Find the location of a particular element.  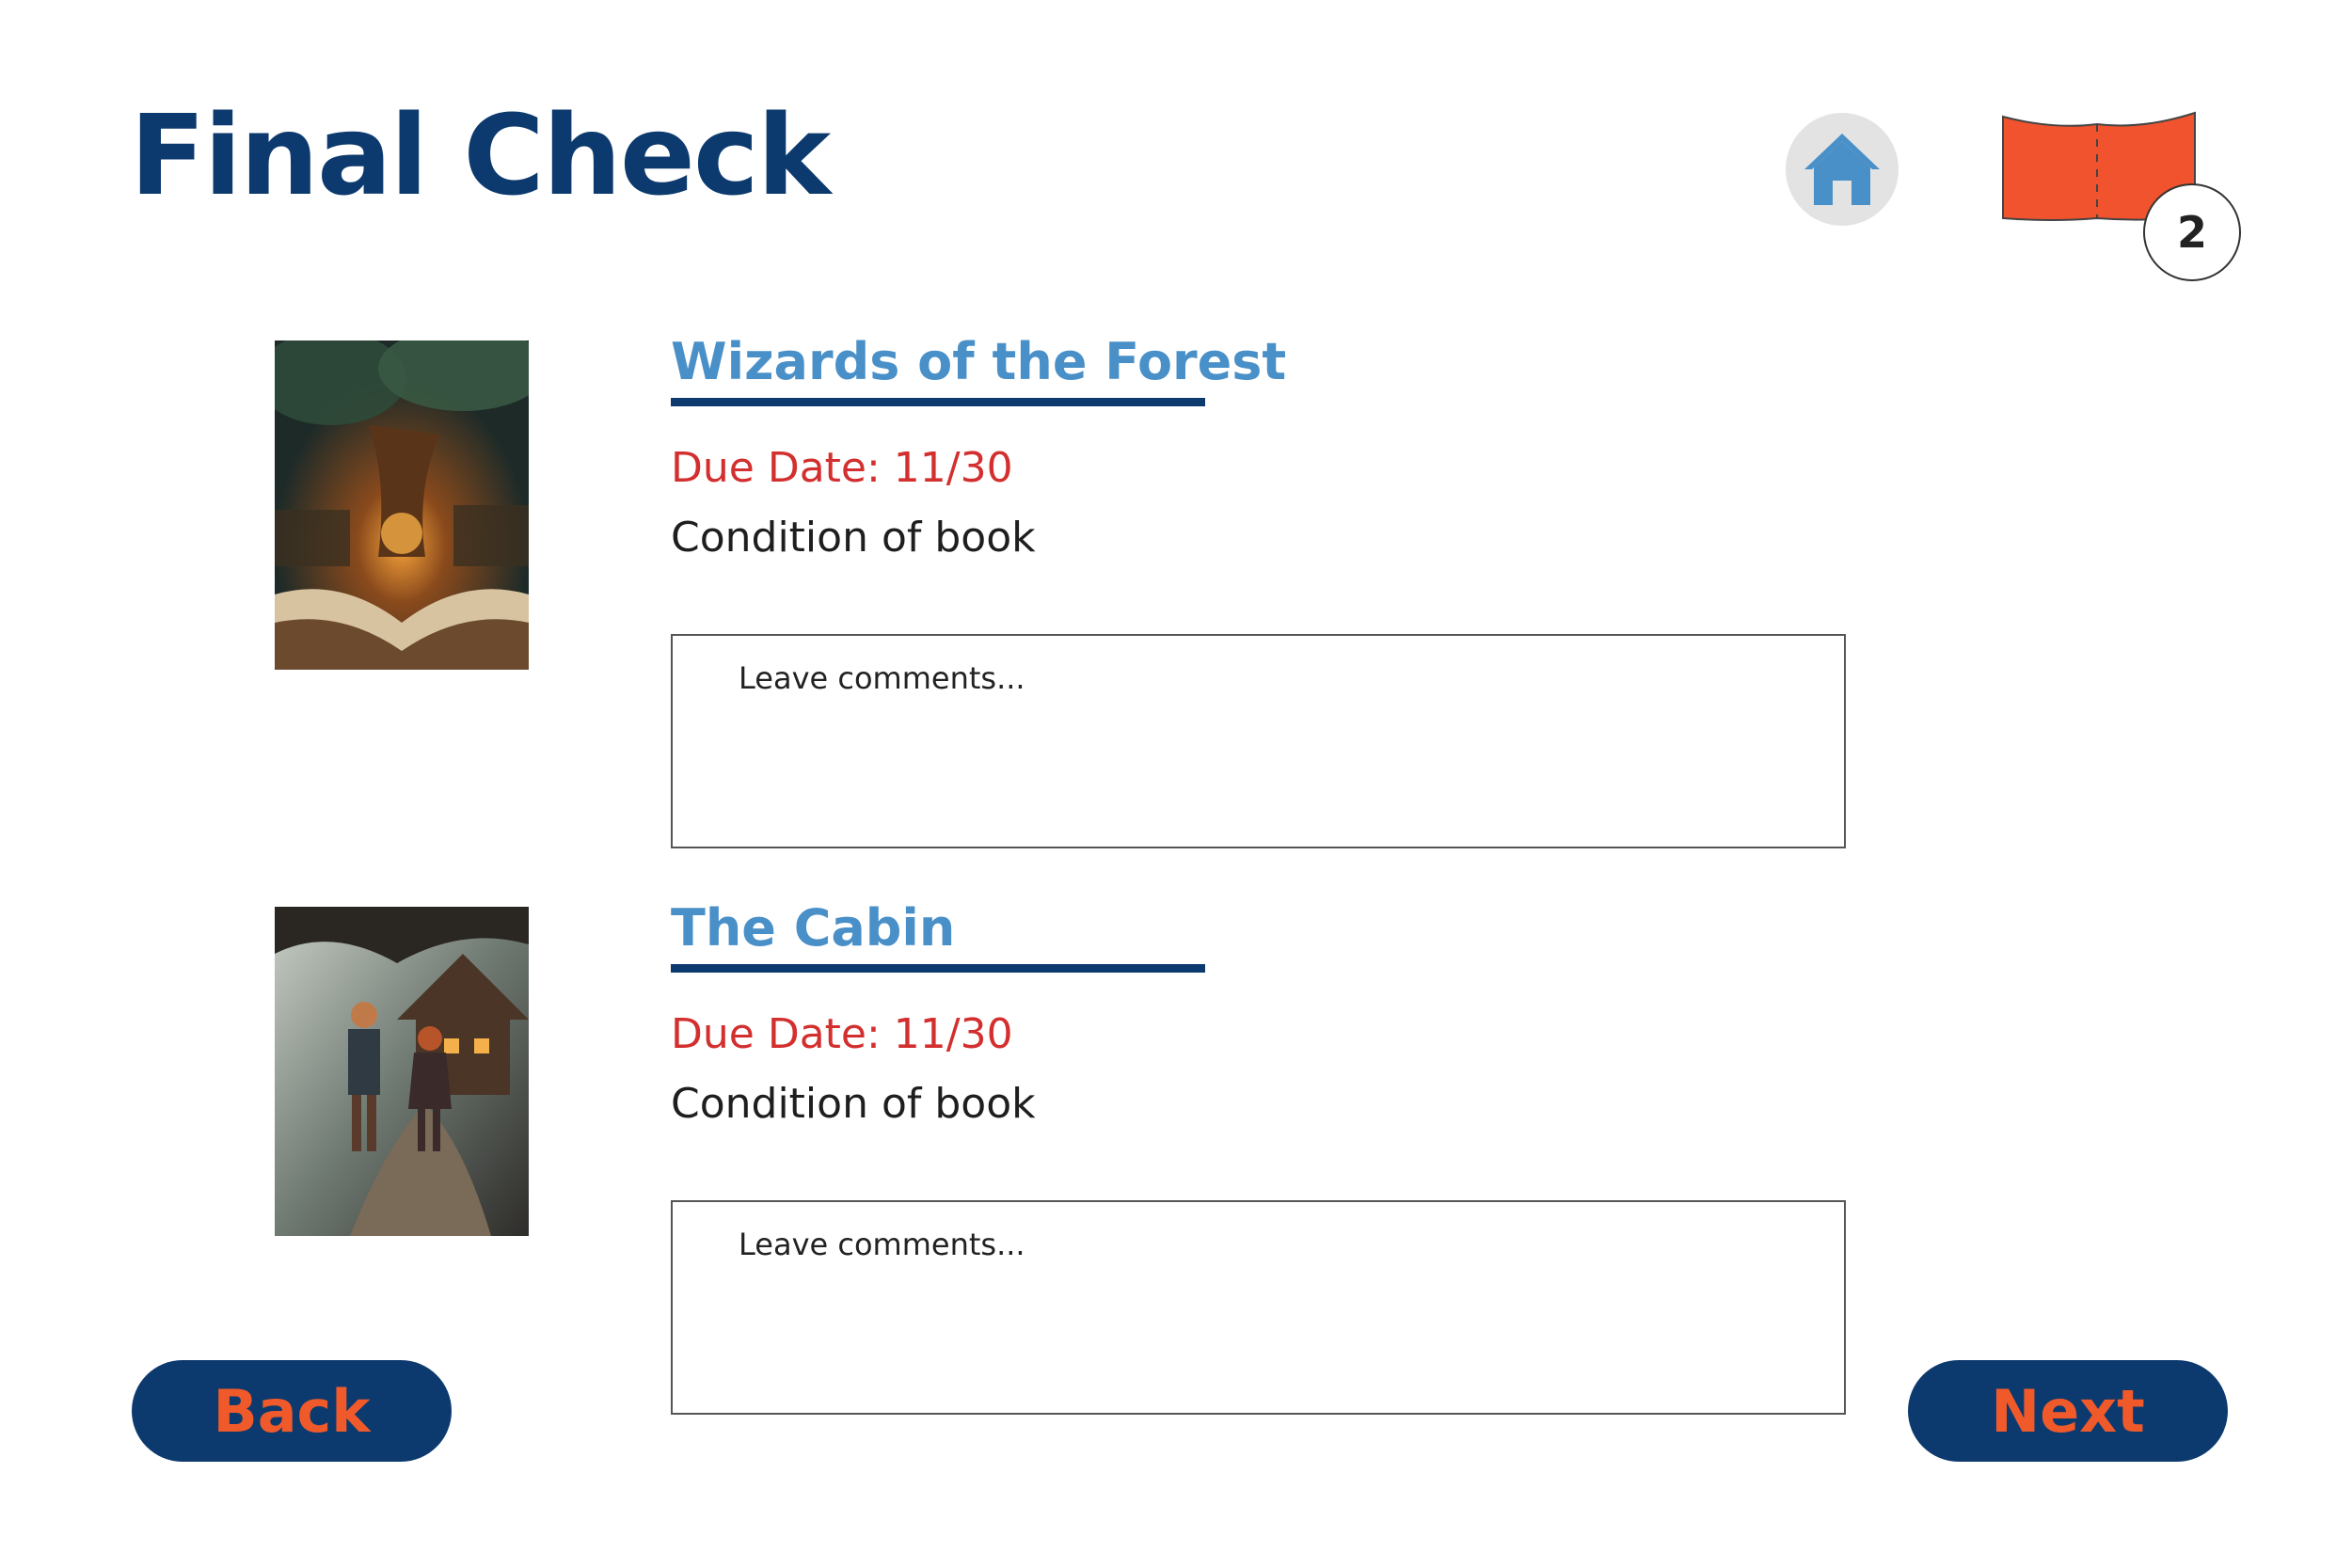

book-cover-cabin is located at coordinates (402, 1071).